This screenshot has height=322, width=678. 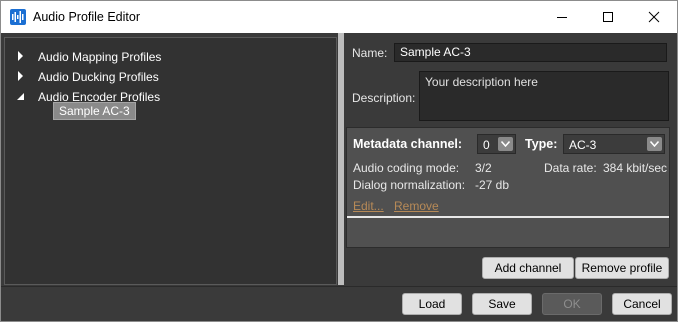 What do you see at coordinates (570, 168) in the screenshot?
I see `data-rate-label: Data rate:` at bounding box center [570, 168].